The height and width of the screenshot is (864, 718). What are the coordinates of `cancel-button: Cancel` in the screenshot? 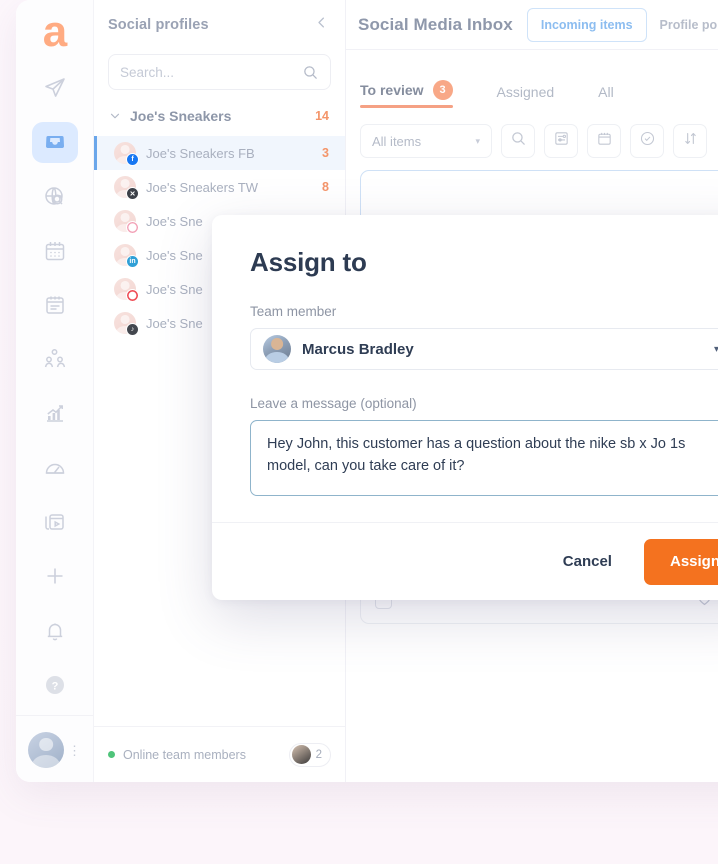 It's located at (587, 561).